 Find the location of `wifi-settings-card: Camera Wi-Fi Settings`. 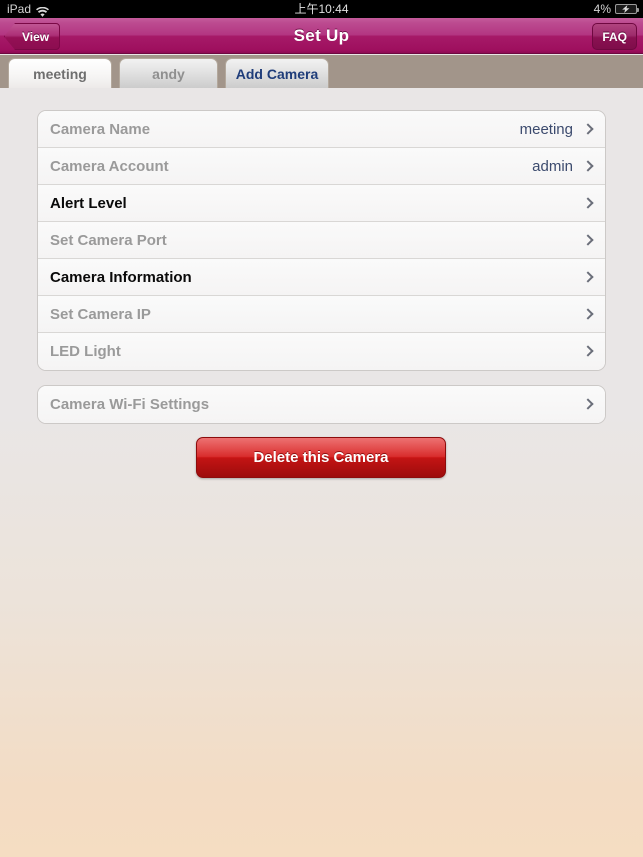

wifi-settings-card: Camera Wi-Fi Settings is located at coordinates (321, 404).